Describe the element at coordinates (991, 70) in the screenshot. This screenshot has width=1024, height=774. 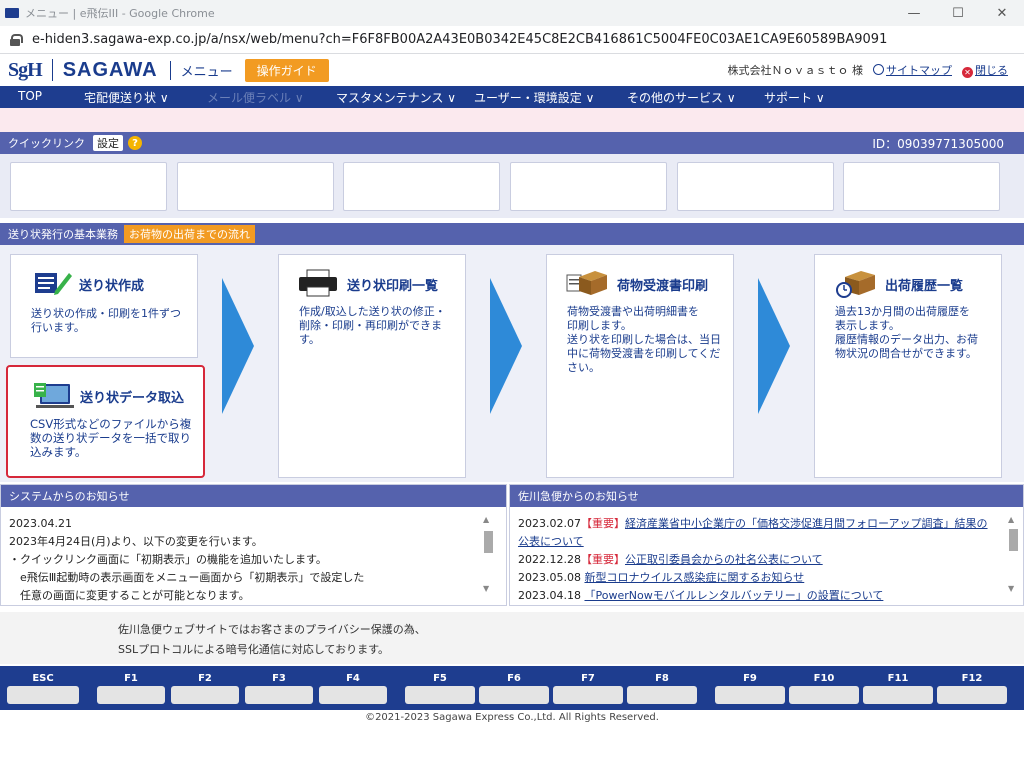
I see `close-link: 閉じる` at that location.